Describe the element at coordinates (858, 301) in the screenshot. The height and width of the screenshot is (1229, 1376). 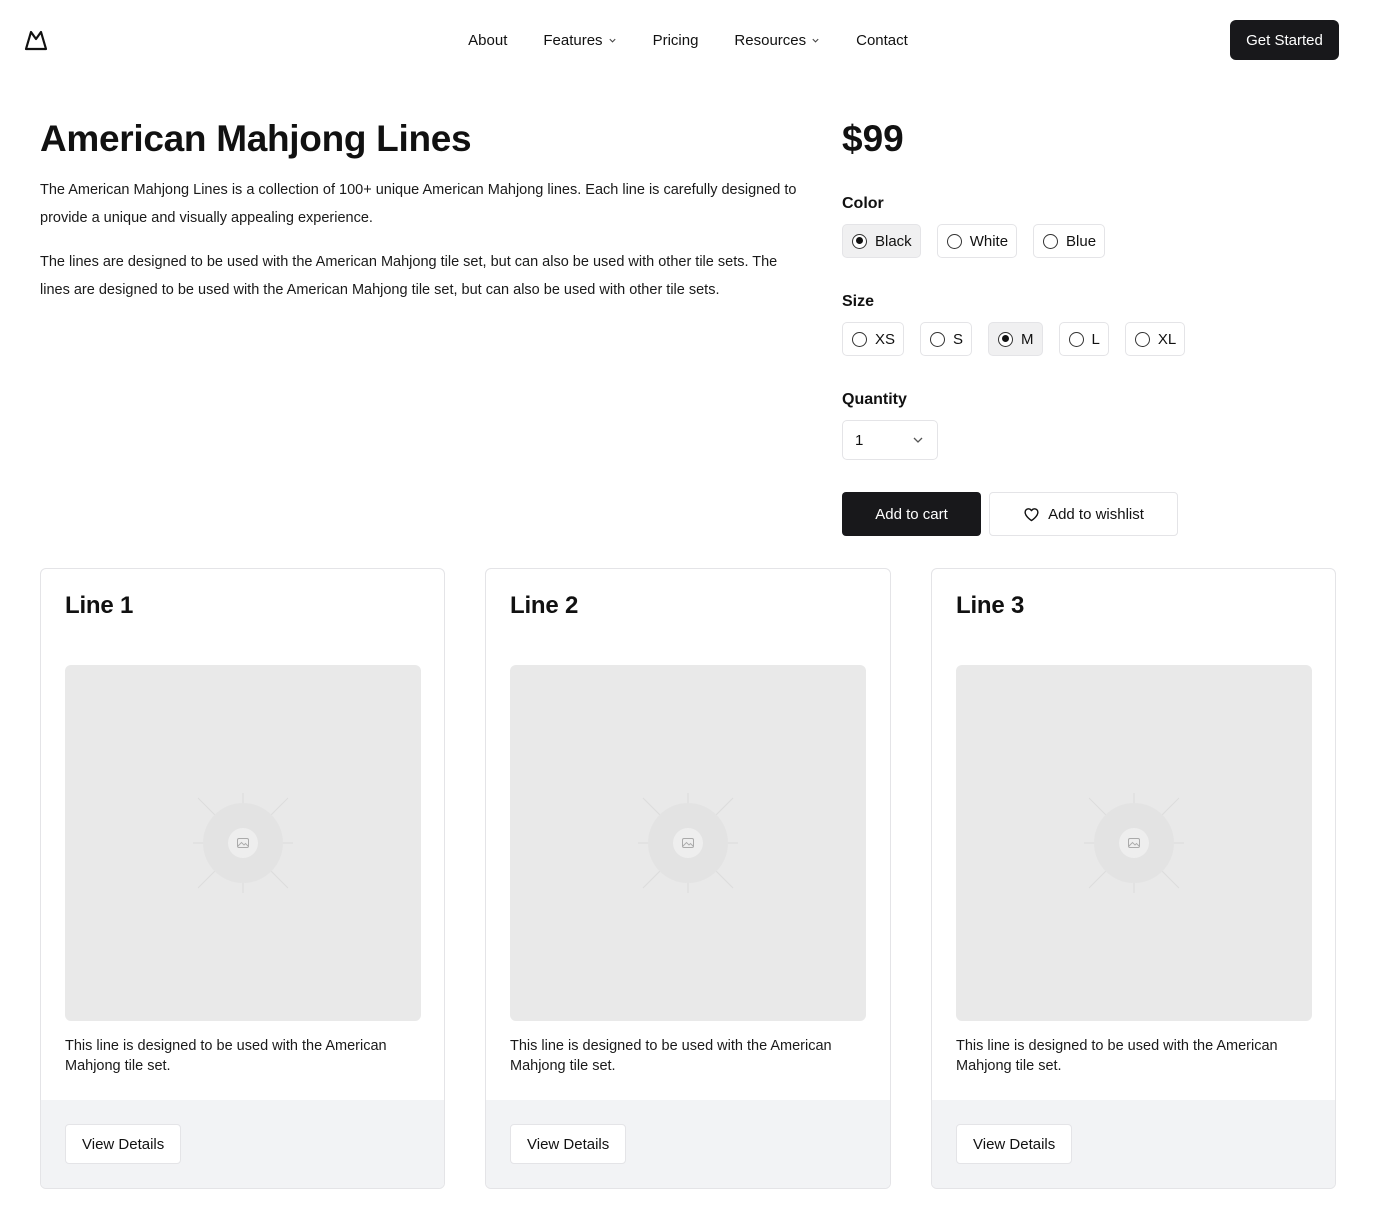
I see `size-label: Size` at that location.